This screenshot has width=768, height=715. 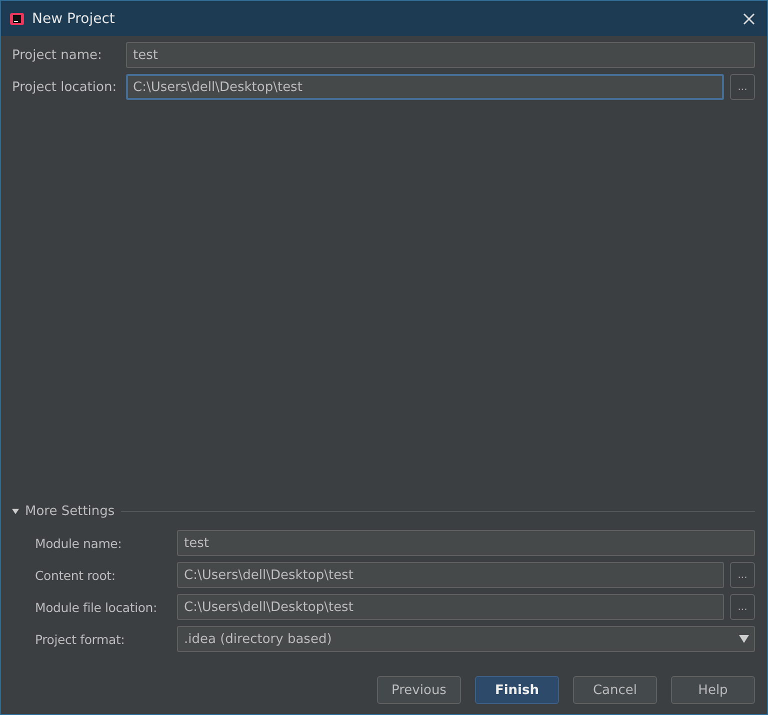 What do you see at coordinates (744, 639) in the screenshot?
I see `caret-icon` at bounding box center [744, 639].